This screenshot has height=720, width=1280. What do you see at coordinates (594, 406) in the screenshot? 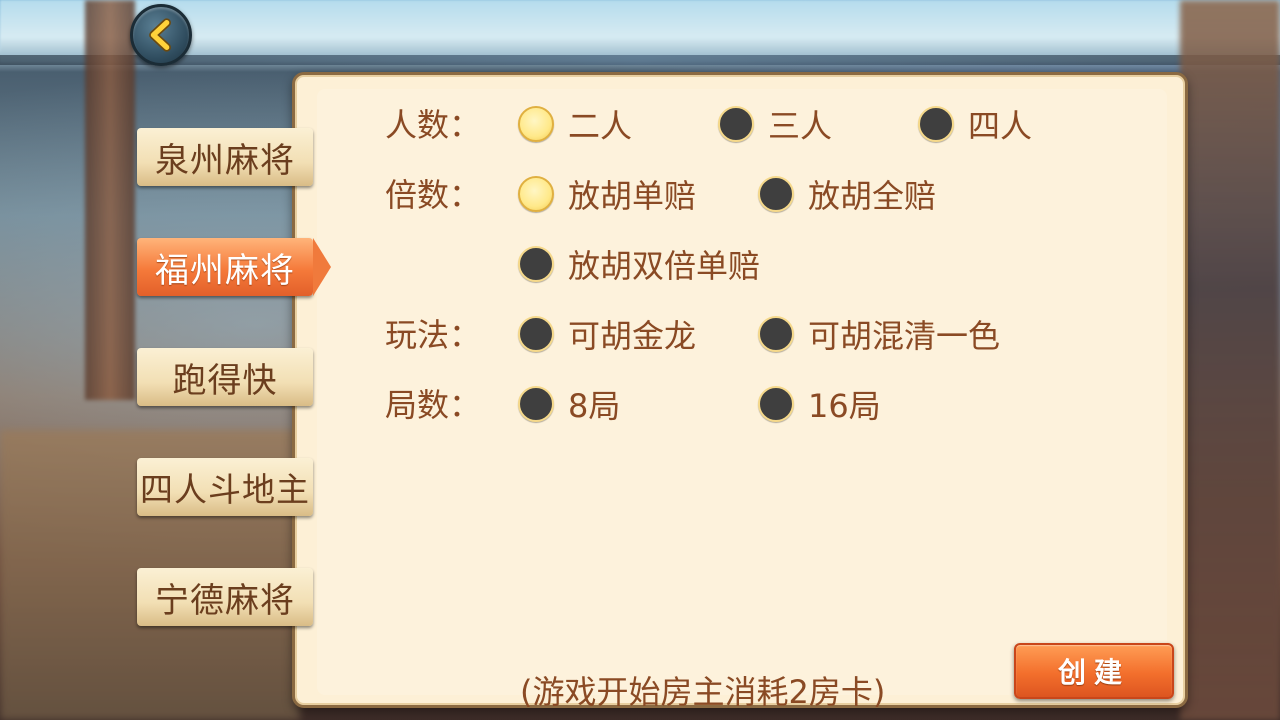
I see `option-label: 8局` at bounding box center [594, 406].